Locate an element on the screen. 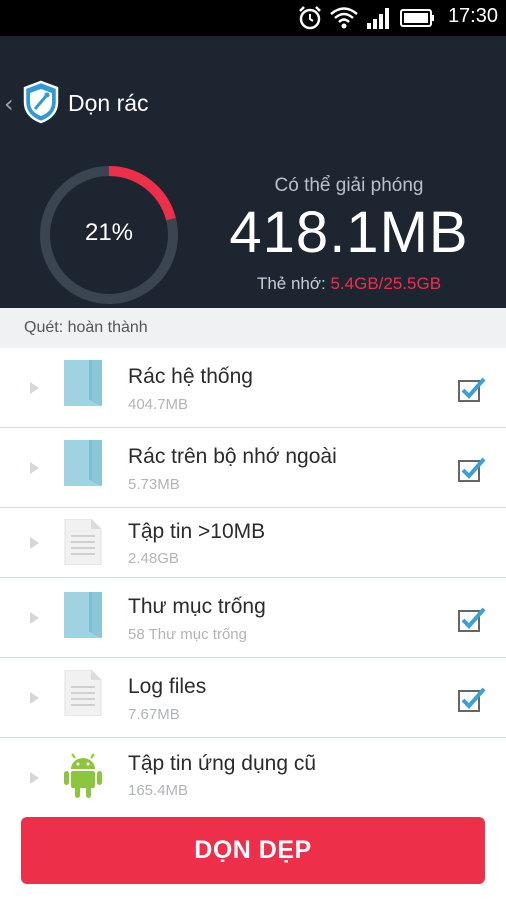 This screenshot has width=506, height=900. list-item: Log files 7.67MB is located at coordinates (253, 698).